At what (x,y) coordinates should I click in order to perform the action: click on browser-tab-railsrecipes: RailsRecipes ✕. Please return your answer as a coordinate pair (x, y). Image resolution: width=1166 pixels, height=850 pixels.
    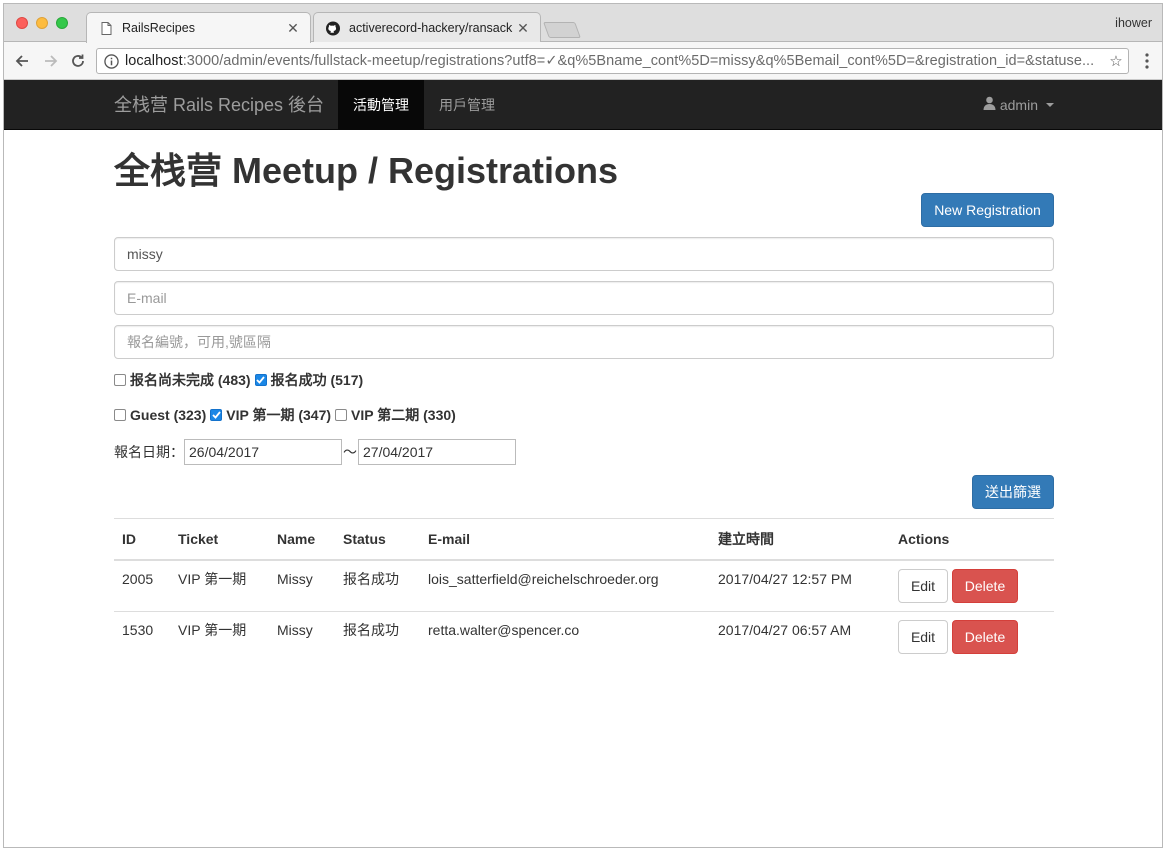
    Looking at the image, I should click on (198, 27).